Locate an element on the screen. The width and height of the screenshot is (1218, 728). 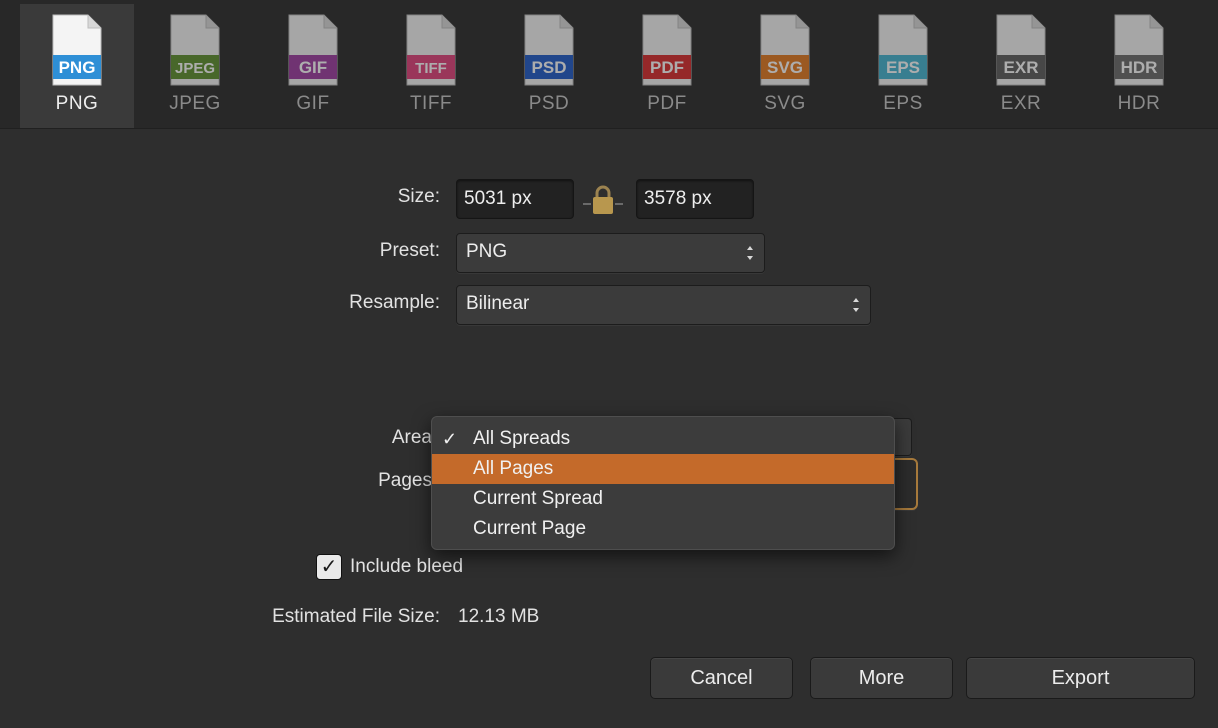
gif-file-icon: GIF is located at coordinates (313, 50).